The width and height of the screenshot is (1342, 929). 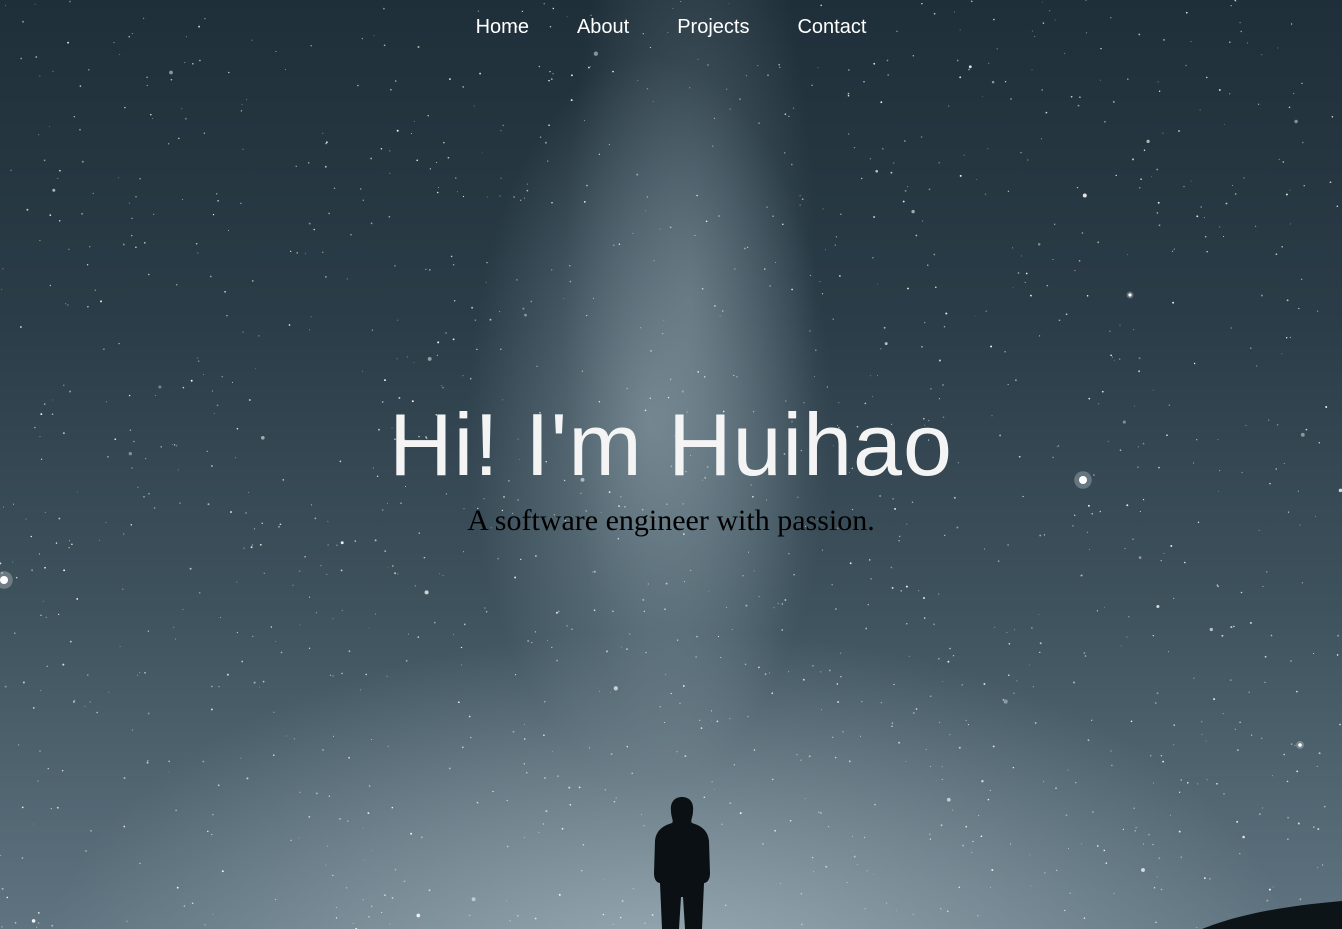 I want to click on top-navigation: Home About Projects Contact, so click(x=671, y=27).